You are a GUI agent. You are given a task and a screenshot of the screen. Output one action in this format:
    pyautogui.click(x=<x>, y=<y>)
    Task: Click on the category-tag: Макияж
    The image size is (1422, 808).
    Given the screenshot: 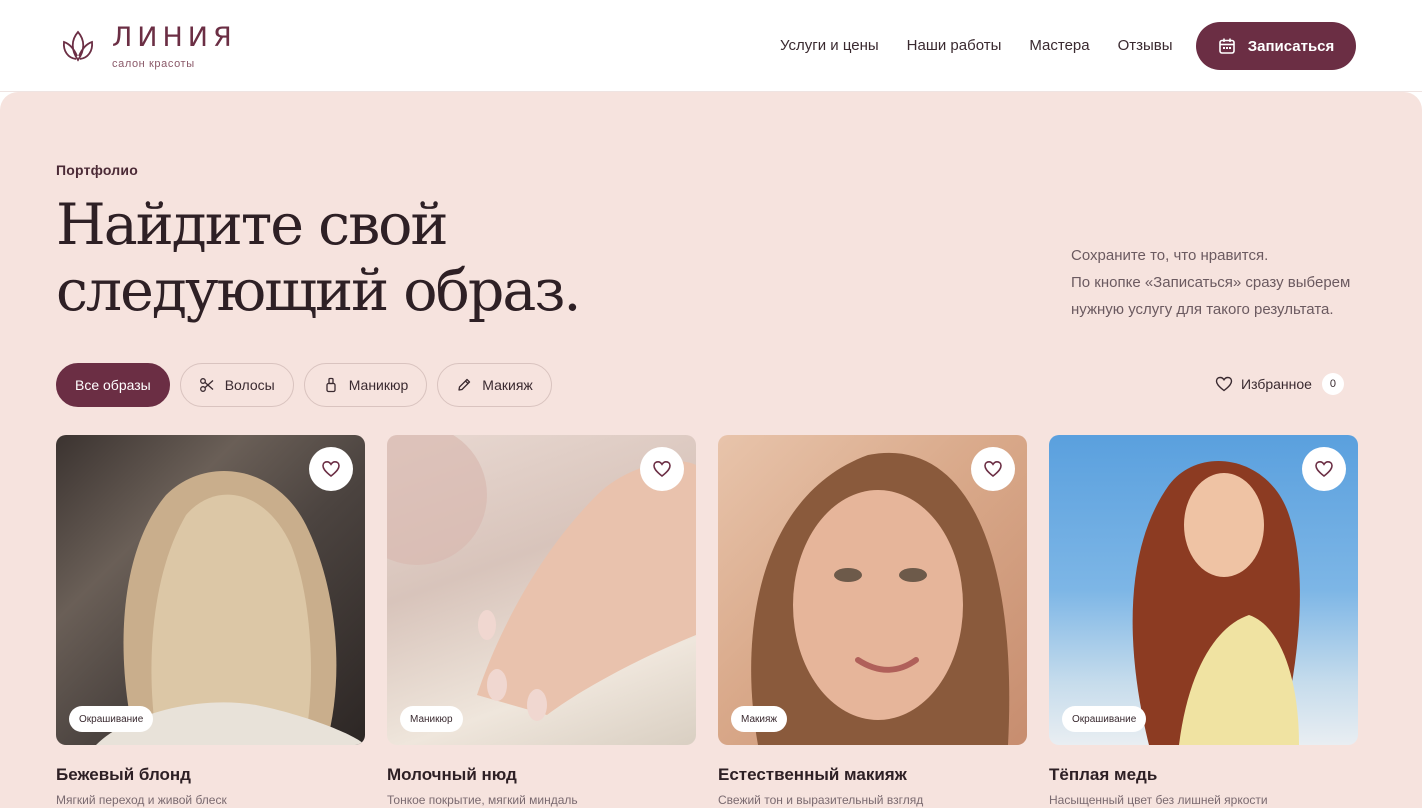 What is the action you would take?
    pyautogui.click(x=759, y=719)
    